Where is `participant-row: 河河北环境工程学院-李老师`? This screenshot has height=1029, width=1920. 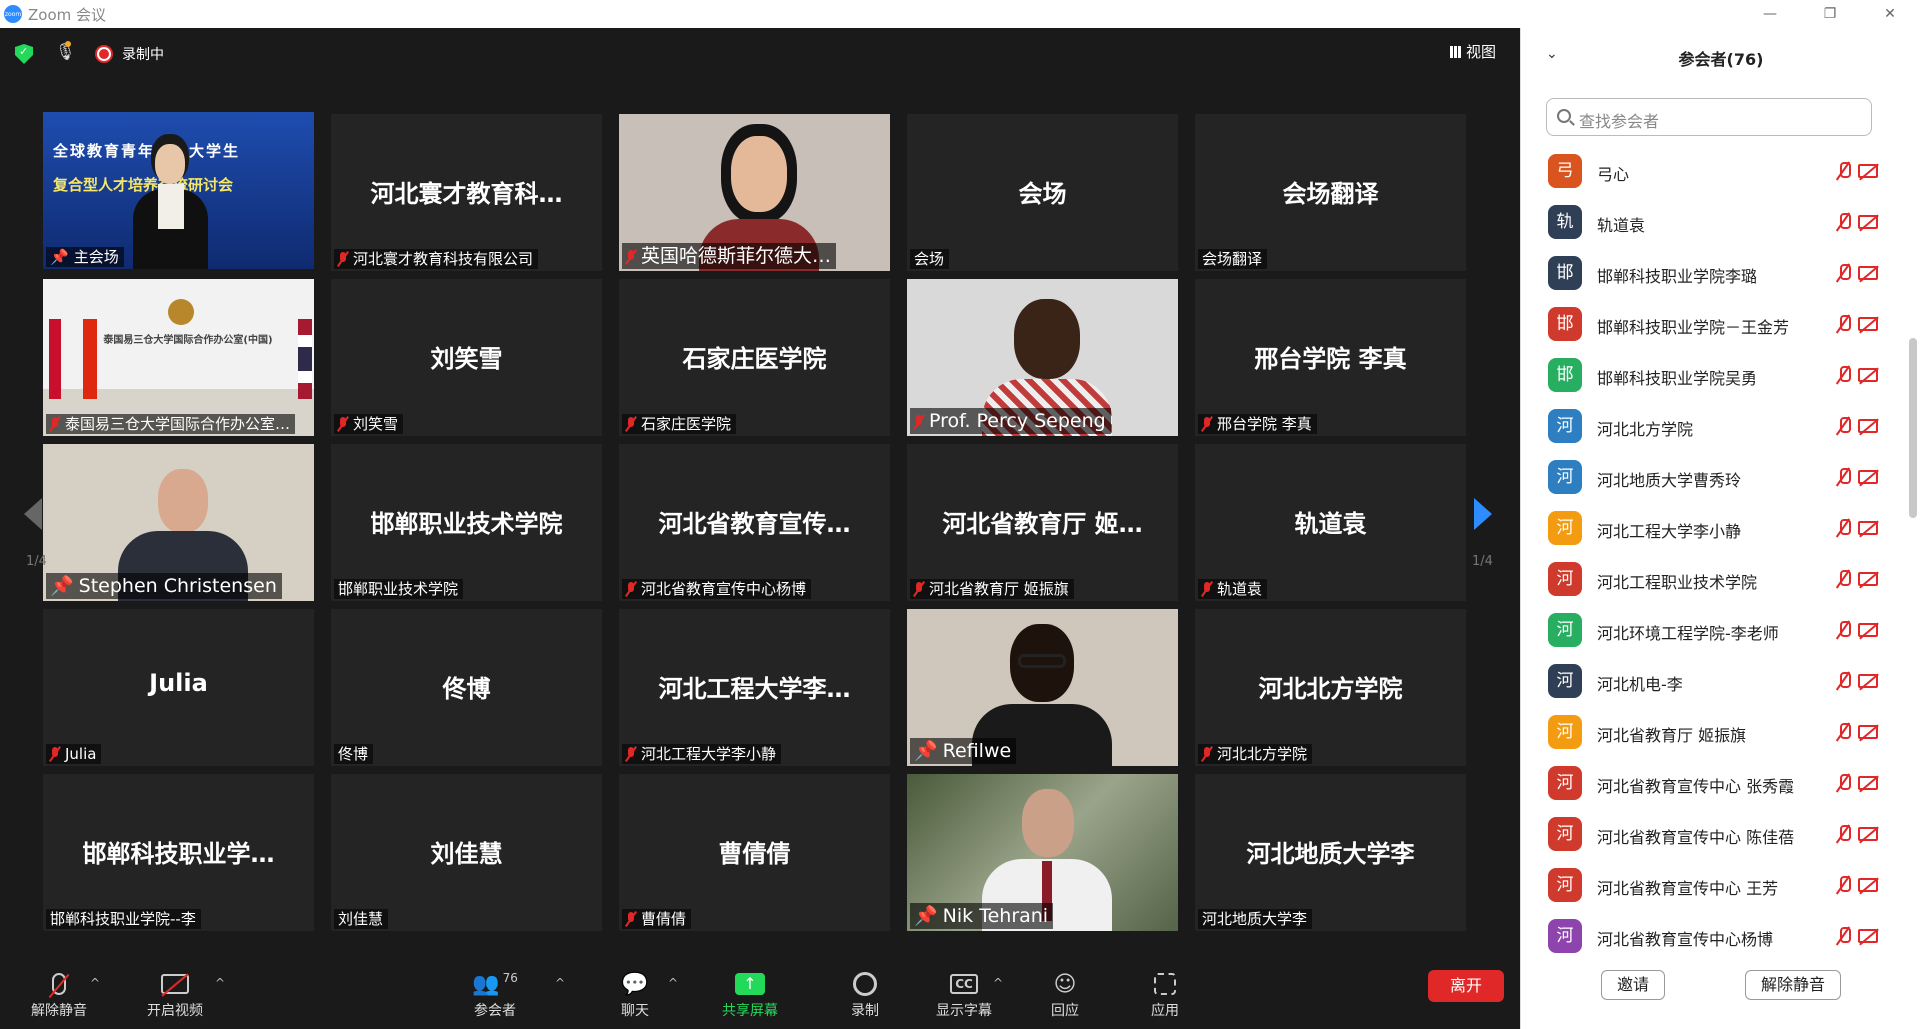
participant-row: 河河北环境工程学院-李老师 is located at coordinates (1711, 630).